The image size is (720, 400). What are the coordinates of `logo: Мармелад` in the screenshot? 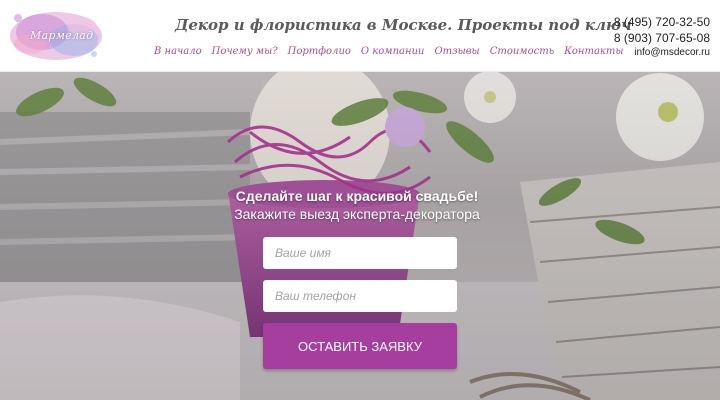 It's located at (55, 35).